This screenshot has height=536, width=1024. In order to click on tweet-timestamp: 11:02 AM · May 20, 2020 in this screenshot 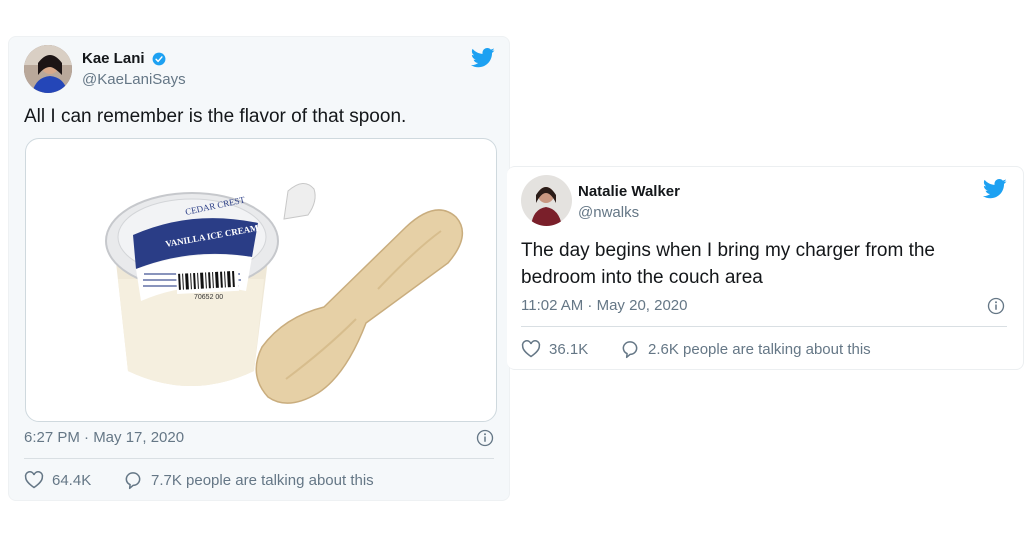, I will do `click(604, 305)`.